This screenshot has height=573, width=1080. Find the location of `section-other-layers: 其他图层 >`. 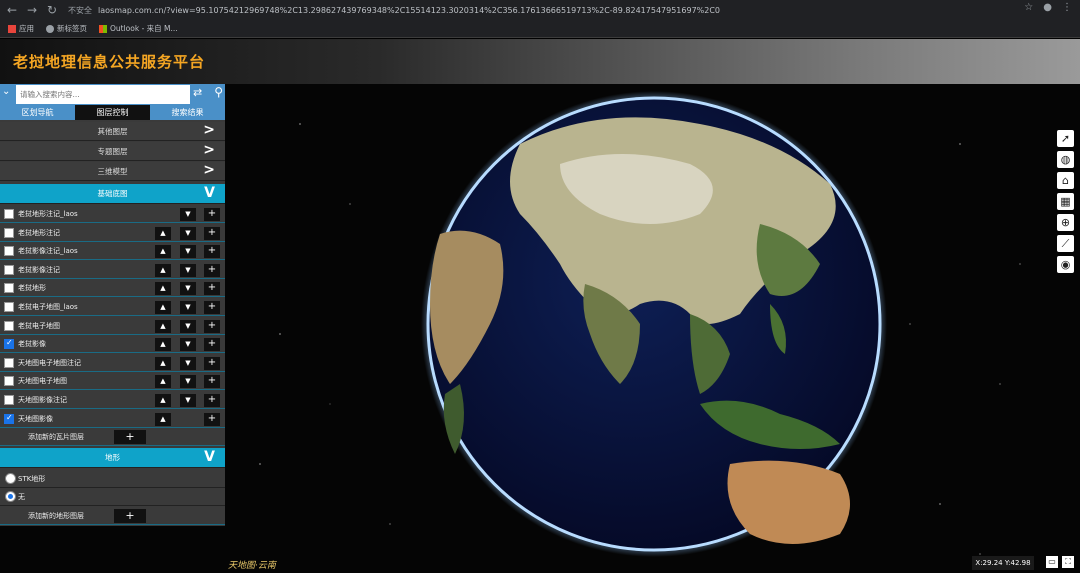

section-other-layers: 其他图层 > is located at coordinates (112, 131).